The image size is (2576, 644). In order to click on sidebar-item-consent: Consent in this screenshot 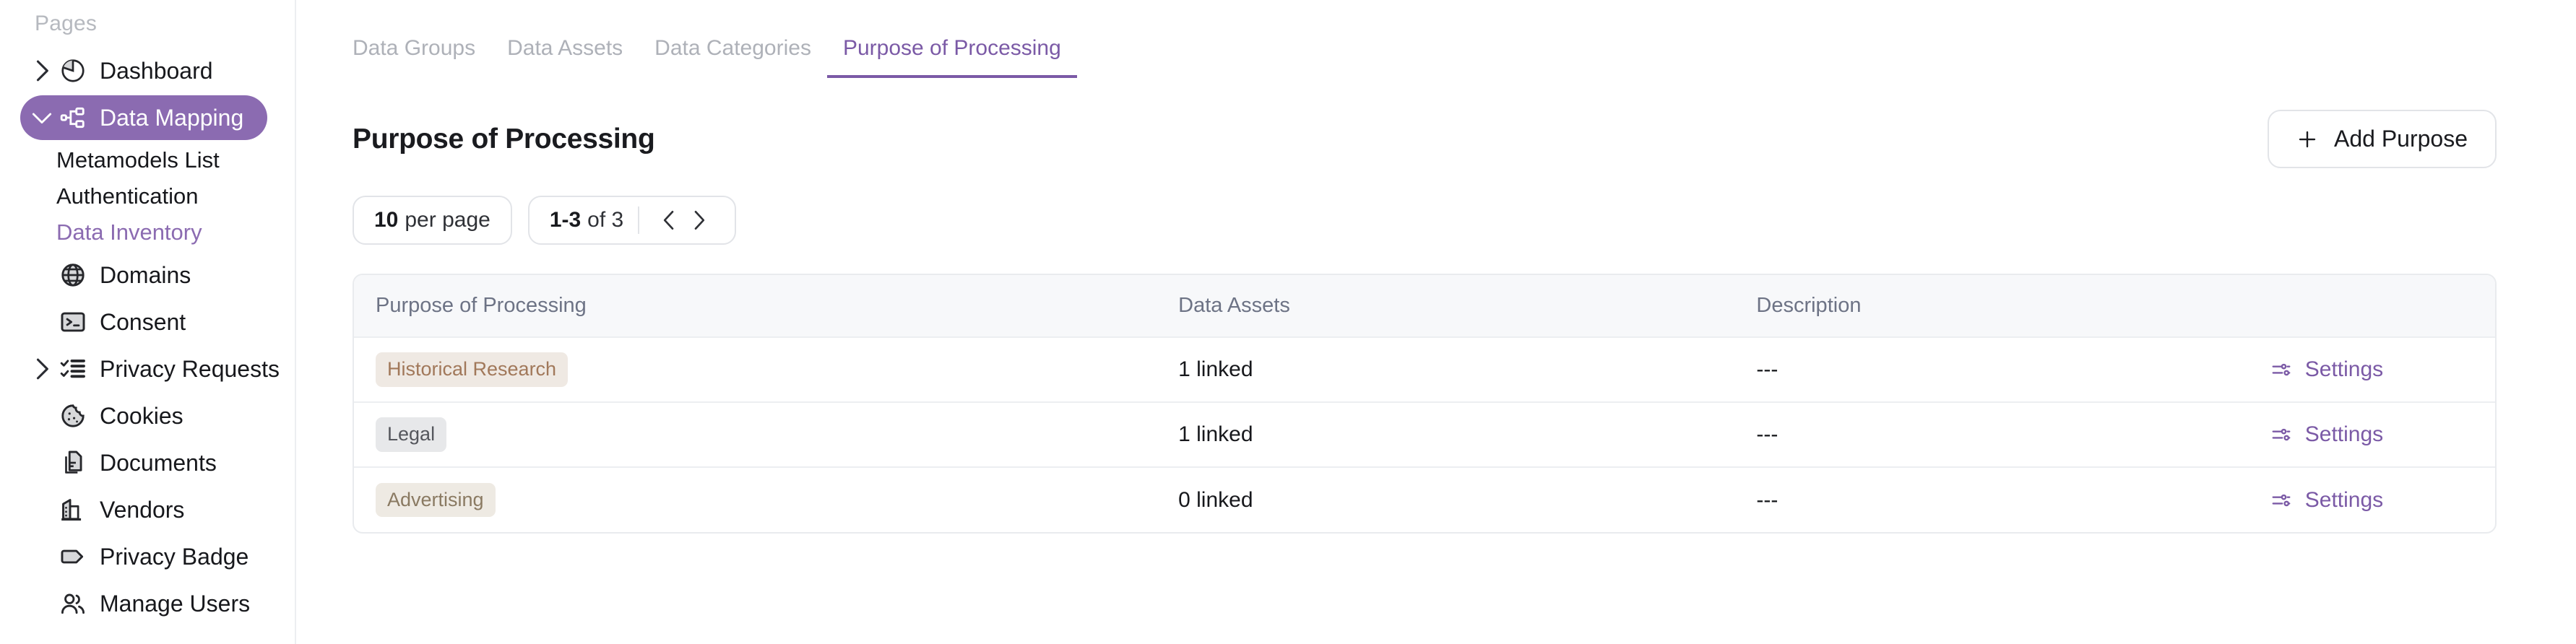, I will do `click(144, 322)`.